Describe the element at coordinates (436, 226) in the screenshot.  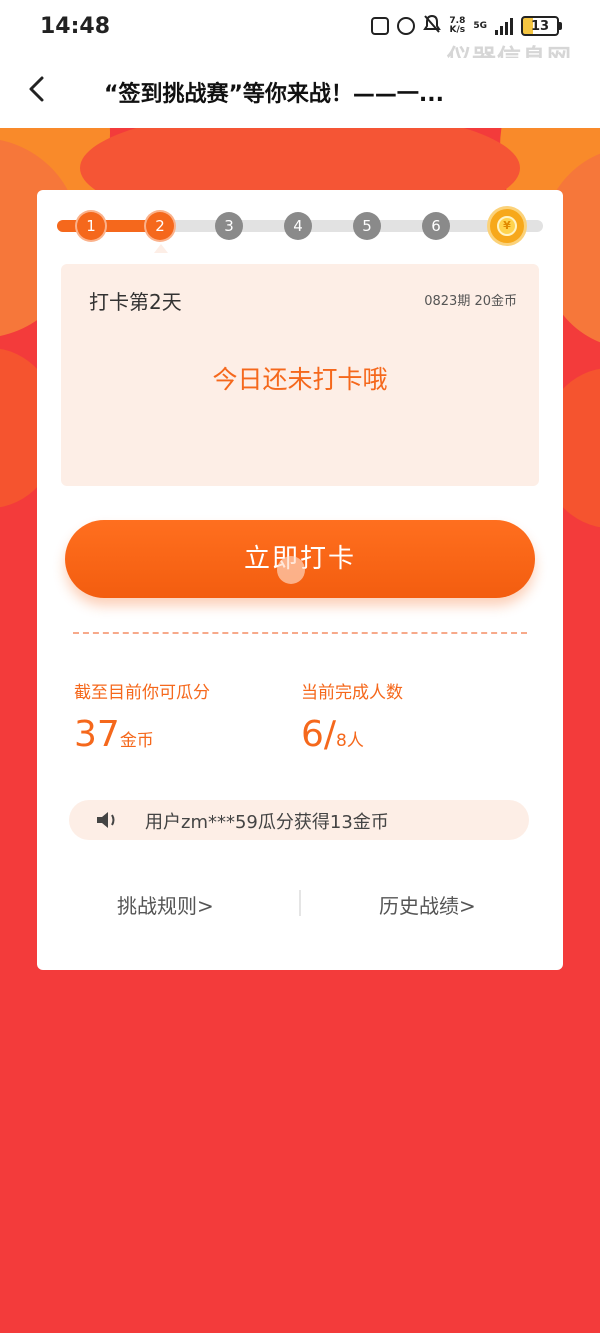
I see `progress-step-6: 6` at that location.